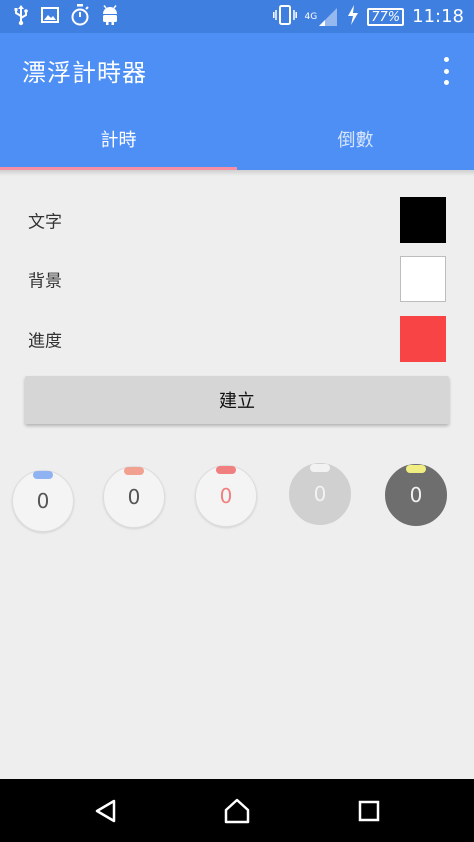 This screenshot has width=474, height=842. What do you see at coordinates (45, 341) in the screenshot?
I see `setting-label-progress: 進度` at bounding box center [45, 341].